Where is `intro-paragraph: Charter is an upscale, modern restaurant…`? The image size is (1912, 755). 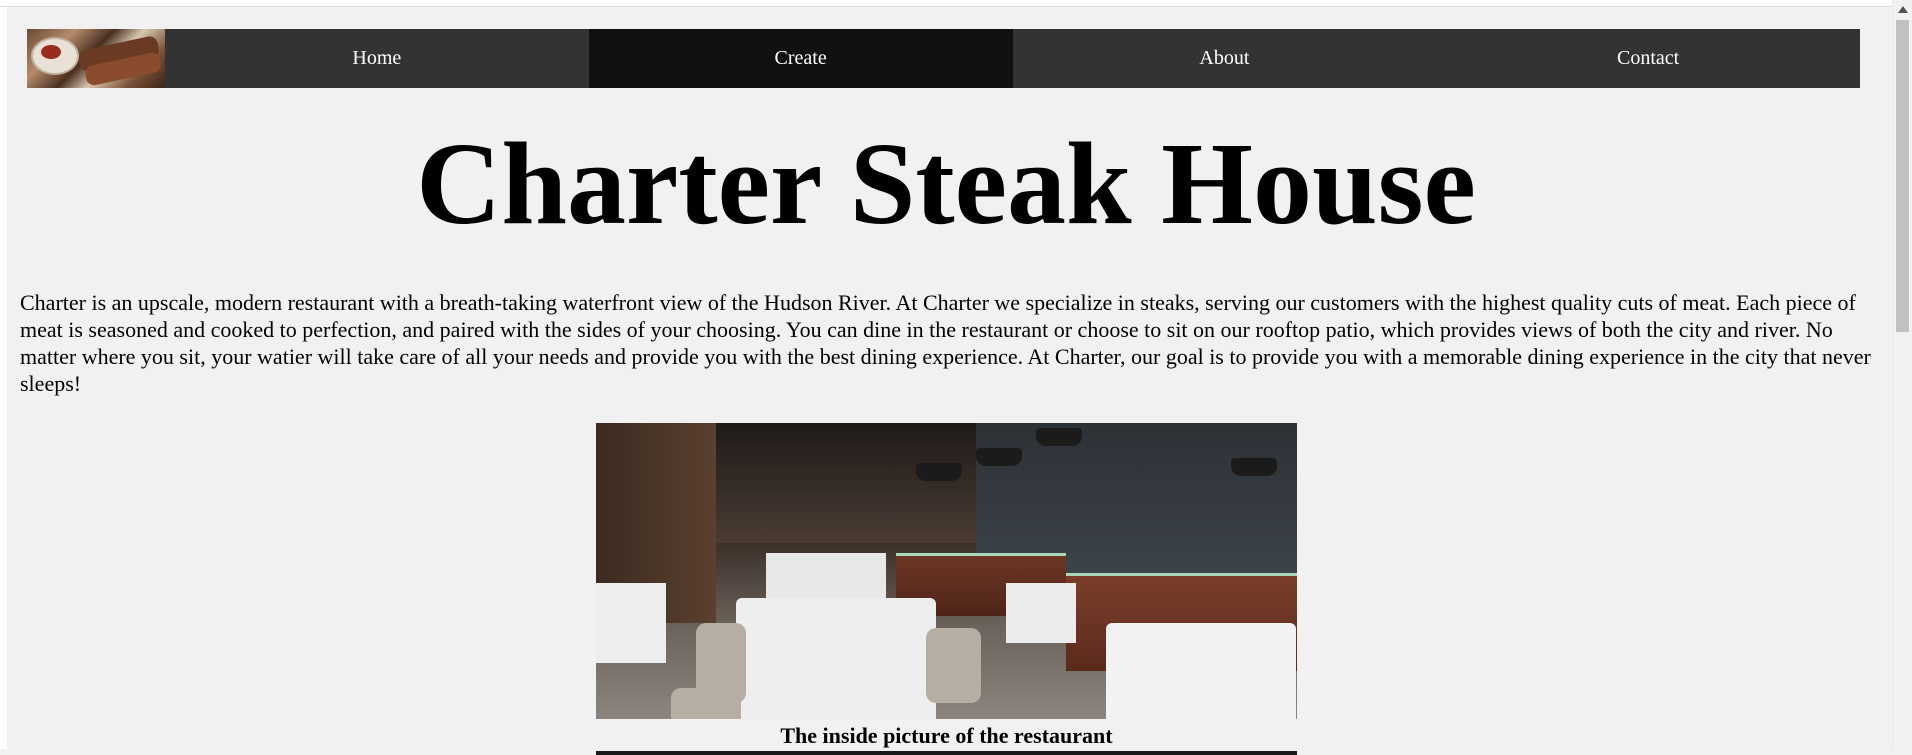 intro-paragraph: Charter is an upscale, modern restaurant… is located at coordinates (945, 343).